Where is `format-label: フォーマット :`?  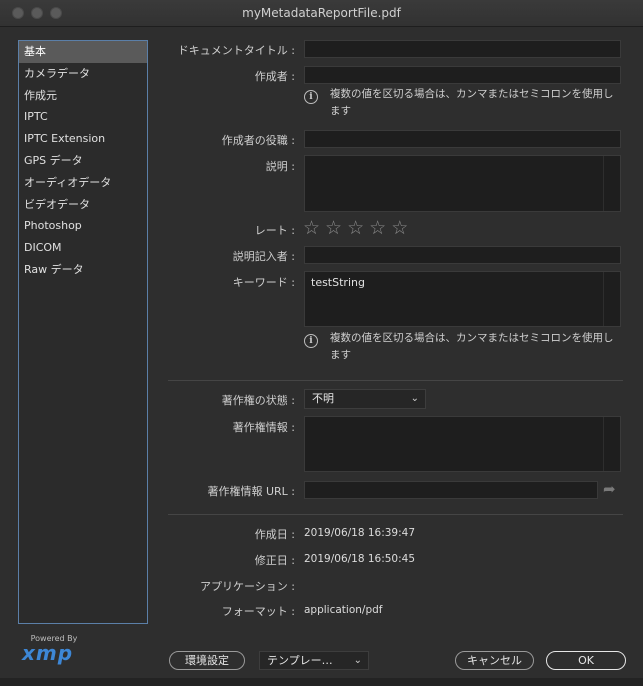
format-label: フォーマット : is located at coordinates (258, 611).